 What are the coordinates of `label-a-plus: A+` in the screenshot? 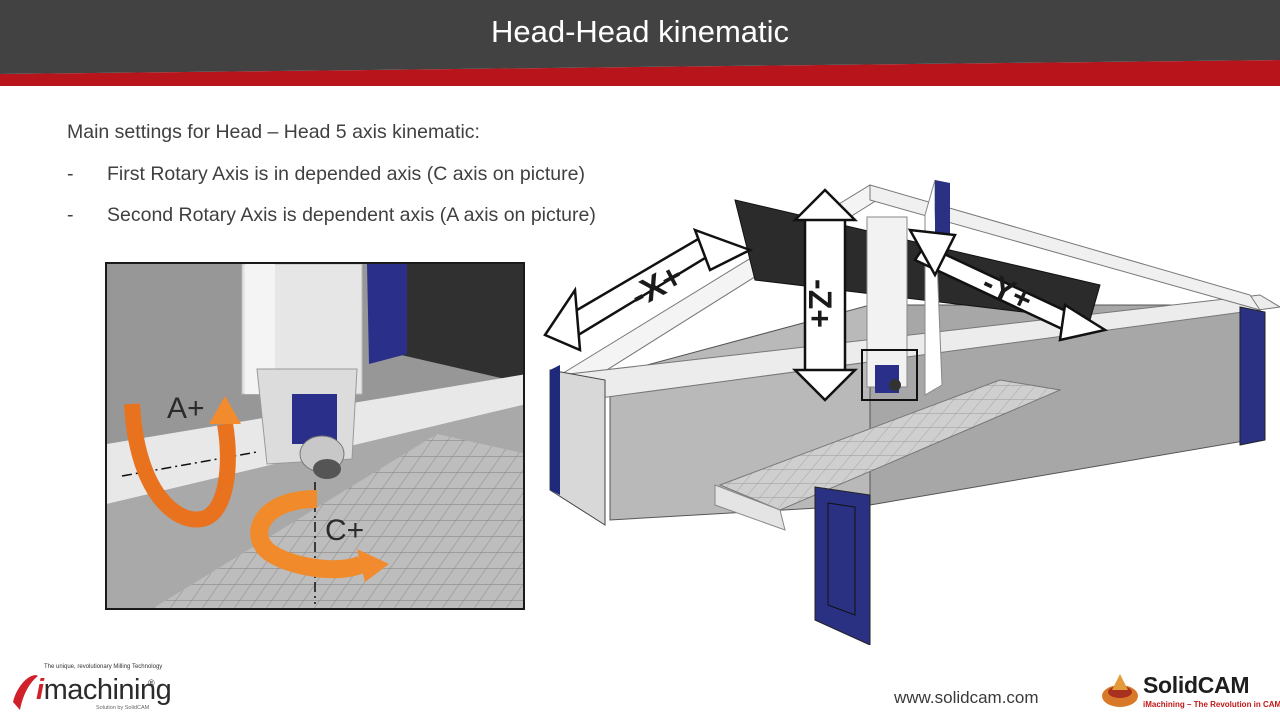 It's located at (186, 408).